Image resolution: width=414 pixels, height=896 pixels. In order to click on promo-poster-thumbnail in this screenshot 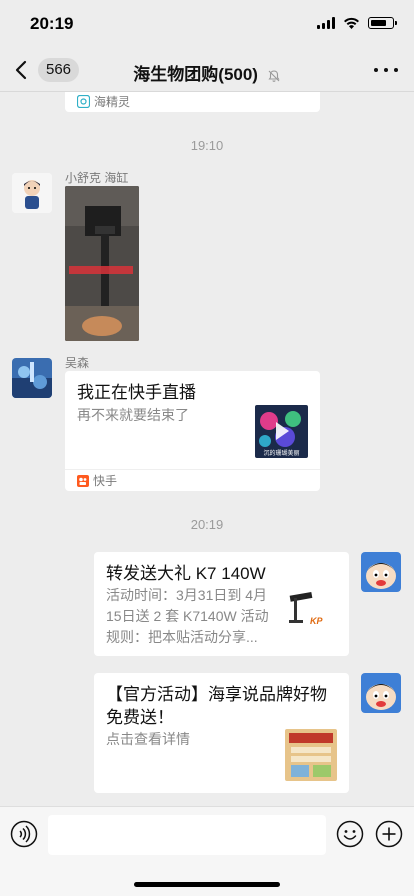, I will do `click(311, 755)`.